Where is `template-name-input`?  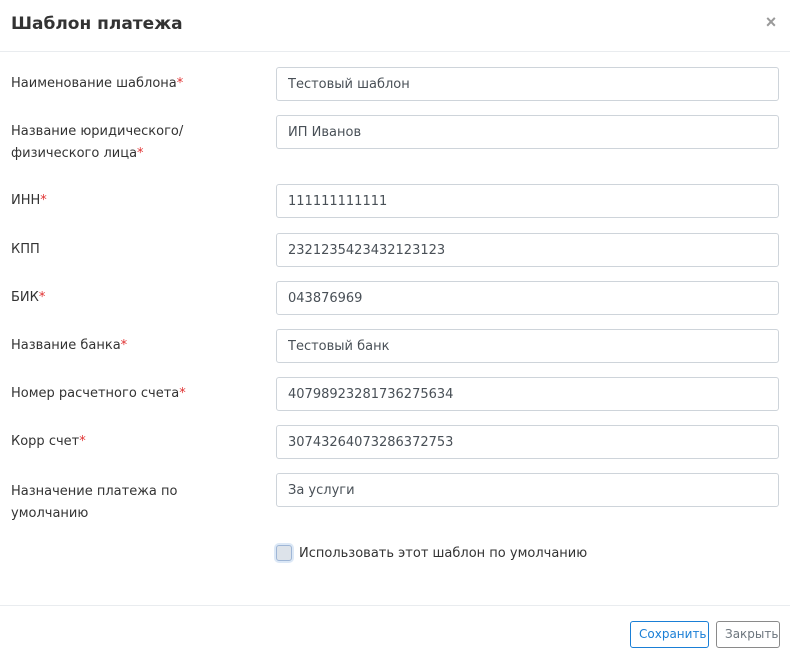
template-name-input is located at coordinates (527, 84).